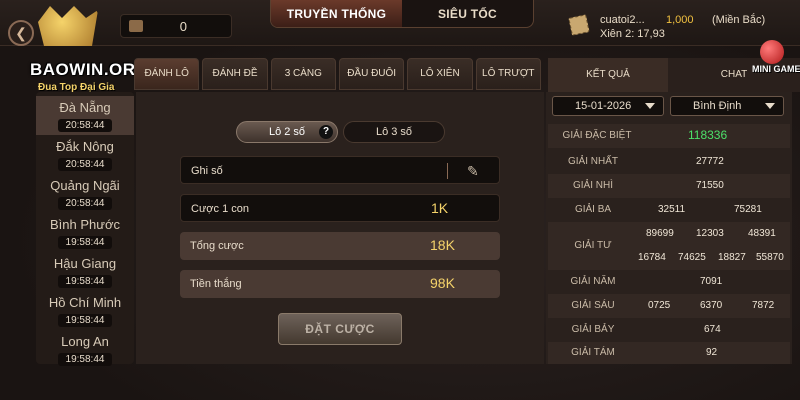 This screenshot has width=800, height=400. Describe the element at coordinates (68, 26) in the screenshot. I see `logo-crown-icon` at that location.